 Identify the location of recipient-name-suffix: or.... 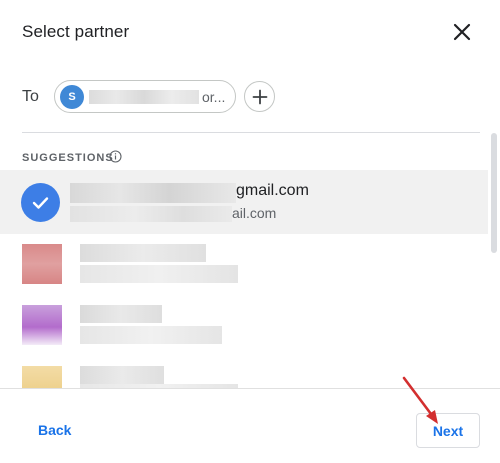
(214, 97).